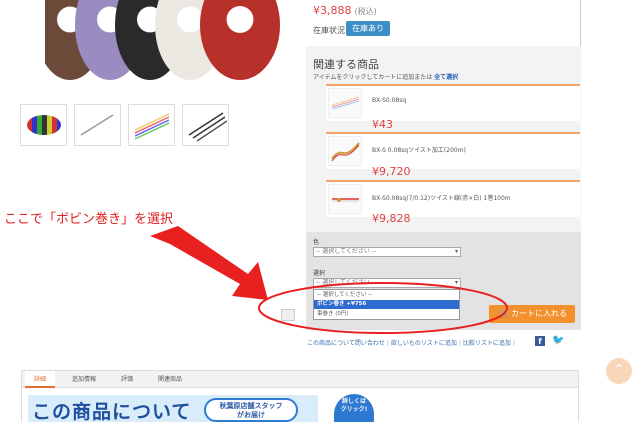  I want to click on annotation-ellipse, so click(383, 308).